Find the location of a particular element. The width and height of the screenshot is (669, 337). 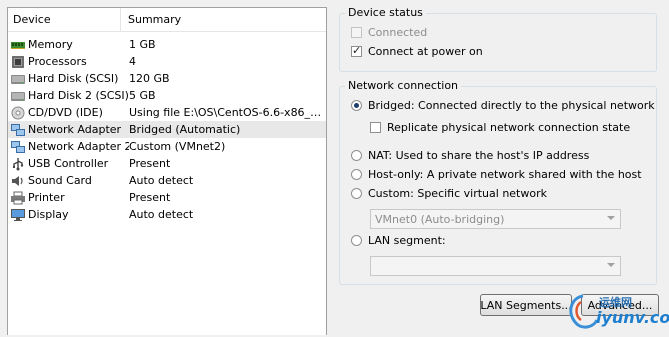

connect-at-power-on-row: ✓ Connect at power on is located at coordinates (417, 51).